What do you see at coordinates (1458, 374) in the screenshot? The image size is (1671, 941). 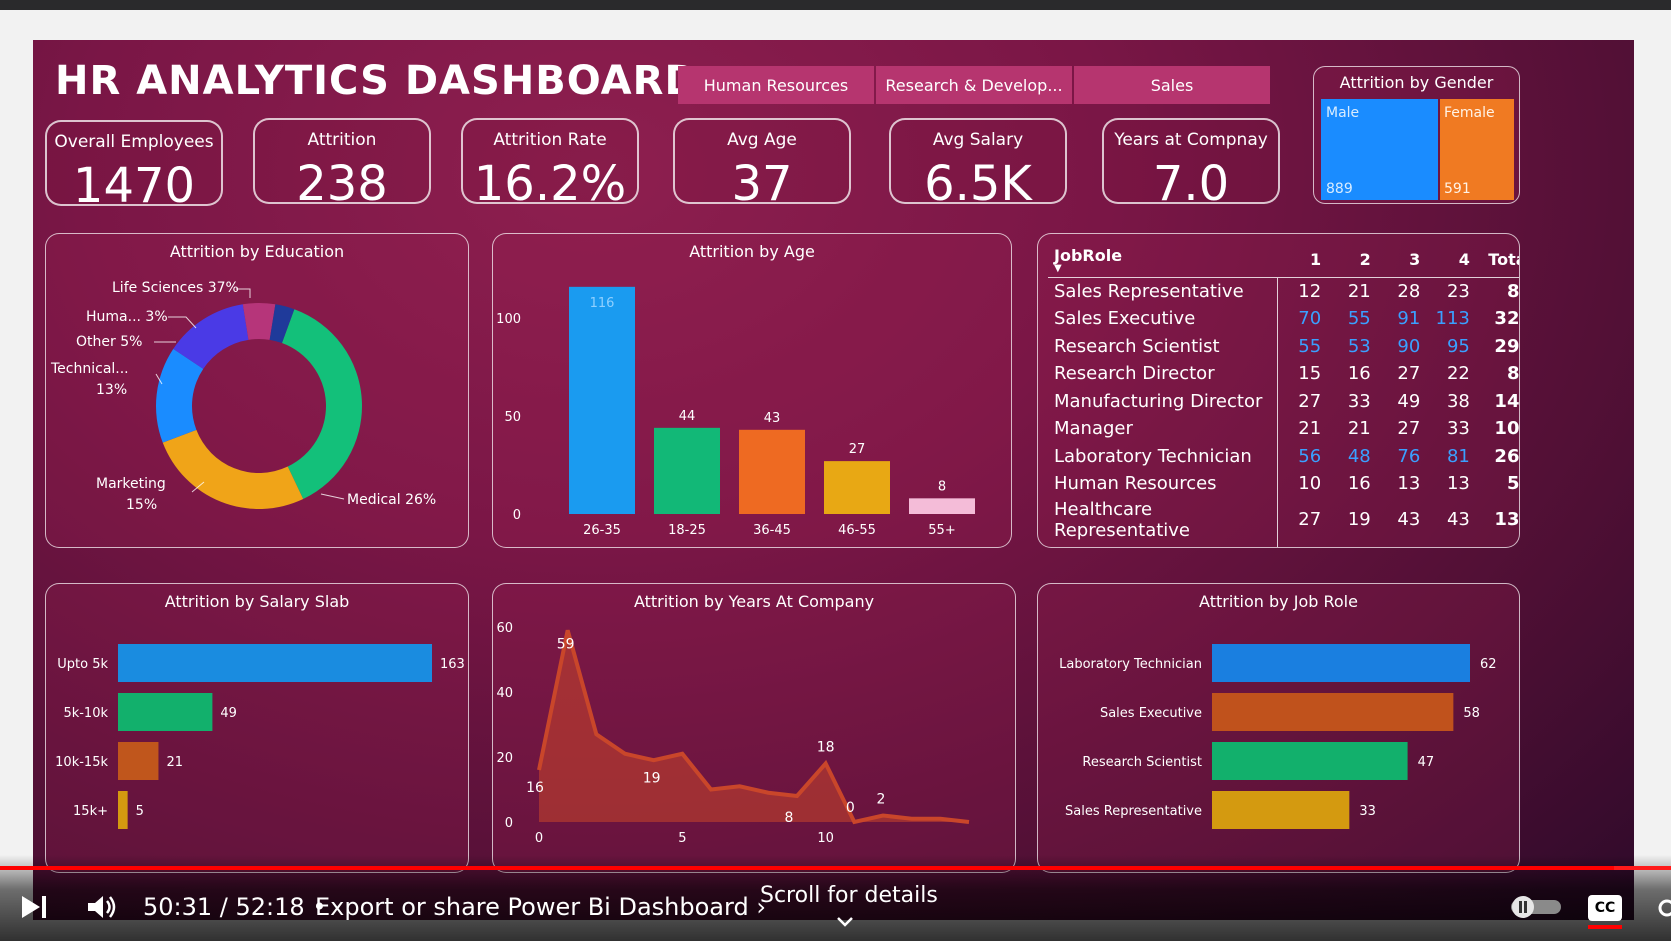 I see `matrix-cell: 22` at bounding box center [1458, 374].